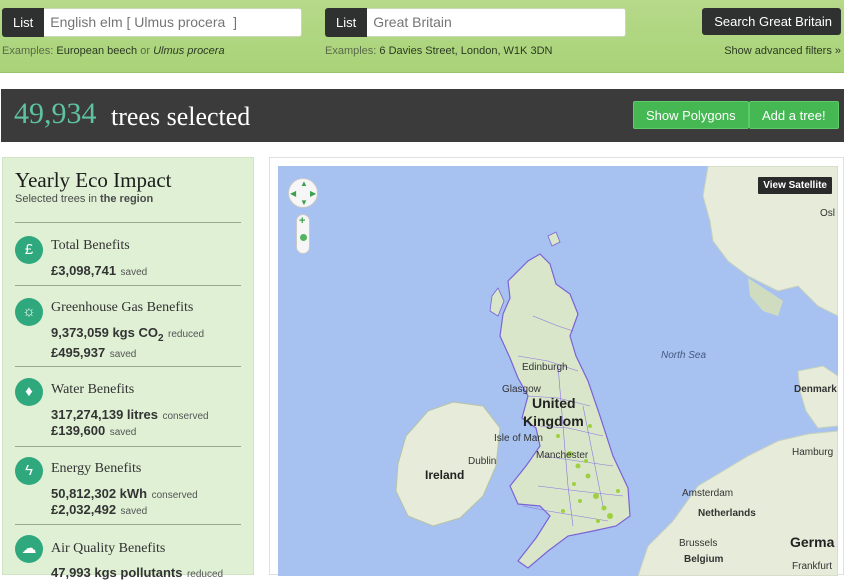  I want to click on map-label: Manchester, so click(562, 455).